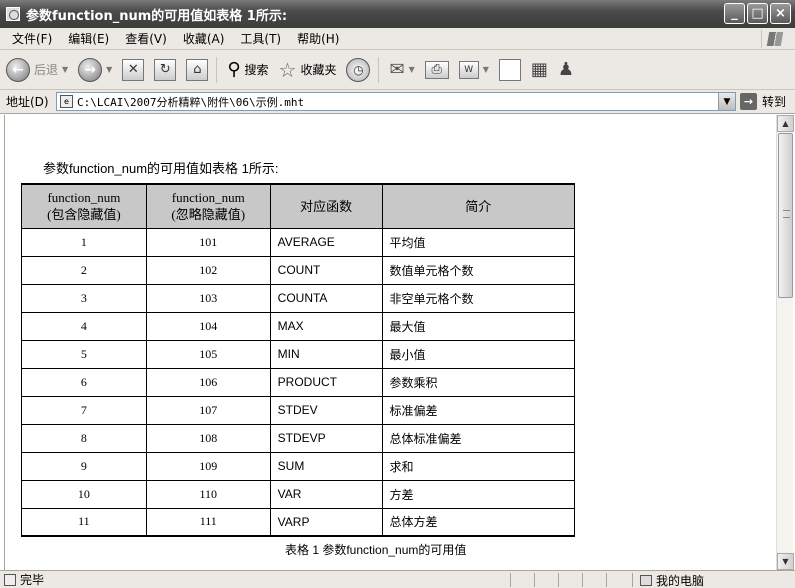 The image size is (795, 588). What do you see at coordinates (326, 270) in the screenshot?
I see `cell-function: COUNT` at bounding box center [326, 270].